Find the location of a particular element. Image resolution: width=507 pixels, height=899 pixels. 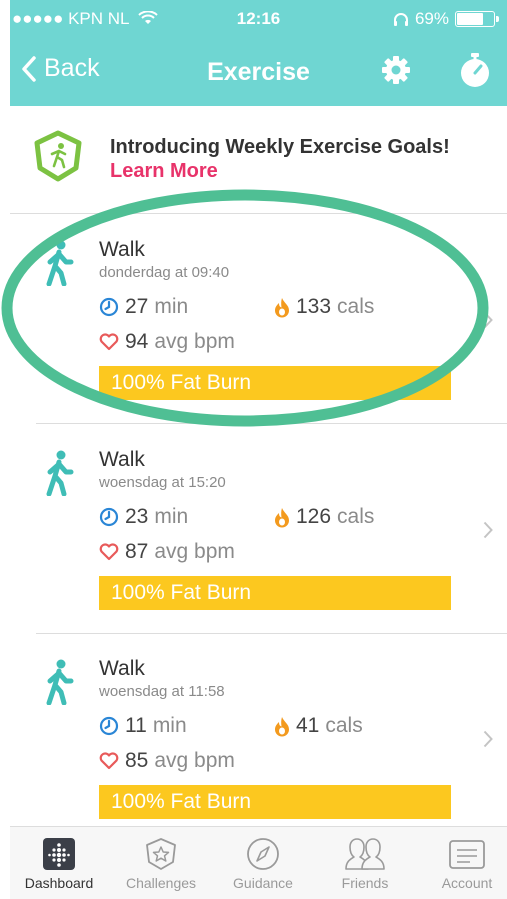

tab-guidance: Guidance is located at coordinates (263, 864).